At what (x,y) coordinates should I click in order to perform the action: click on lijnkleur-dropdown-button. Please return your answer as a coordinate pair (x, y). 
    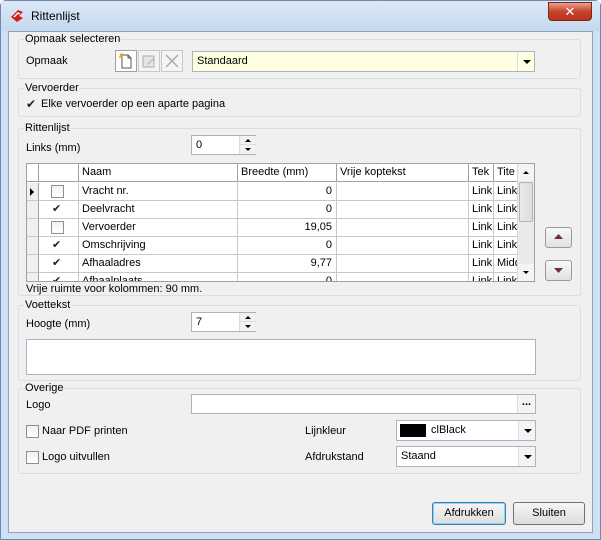
    Looking at the image, I should click on (526, 430).